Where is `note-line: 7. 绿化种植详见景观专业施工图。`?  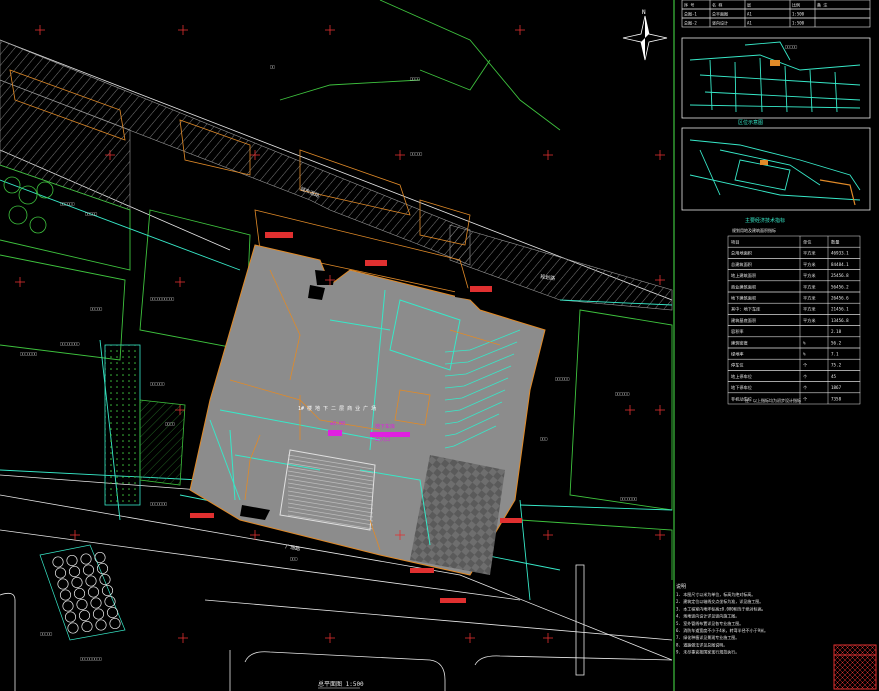 note-line: 7. 绿化种植详见景观专业施工图。 is located at coordinates (707, 637).